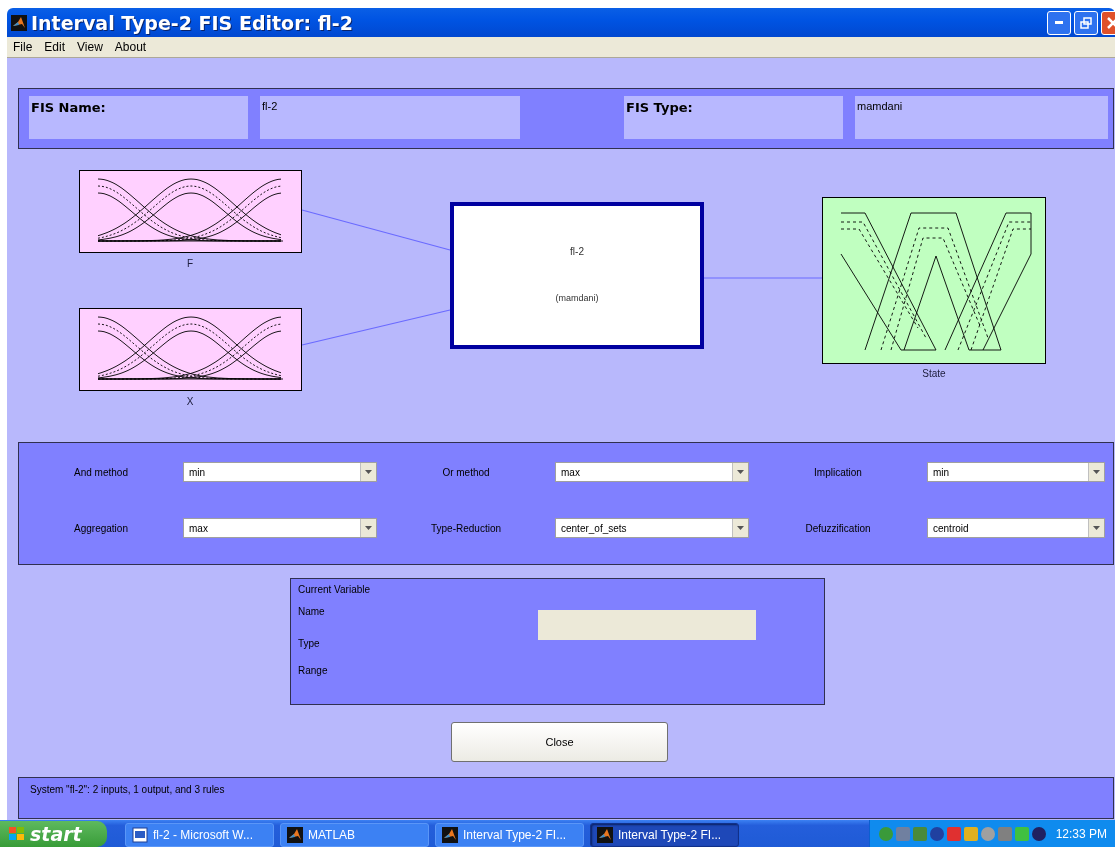 This screenshot has height=847, width=1115. I want to click on method-dropdown: center_of_sets, so click(652, 528).